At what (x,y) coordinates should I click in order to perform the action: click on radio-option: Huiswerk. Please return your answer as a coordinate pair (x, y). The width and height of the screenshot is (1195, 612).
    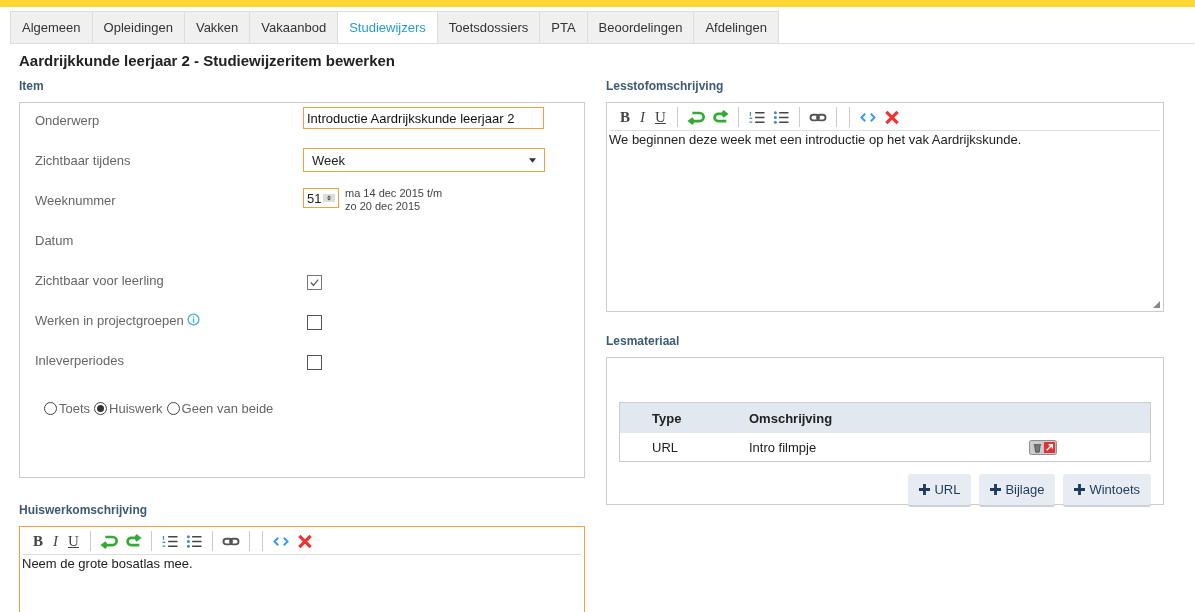
    Looking at the image, I should click on (128, 408).